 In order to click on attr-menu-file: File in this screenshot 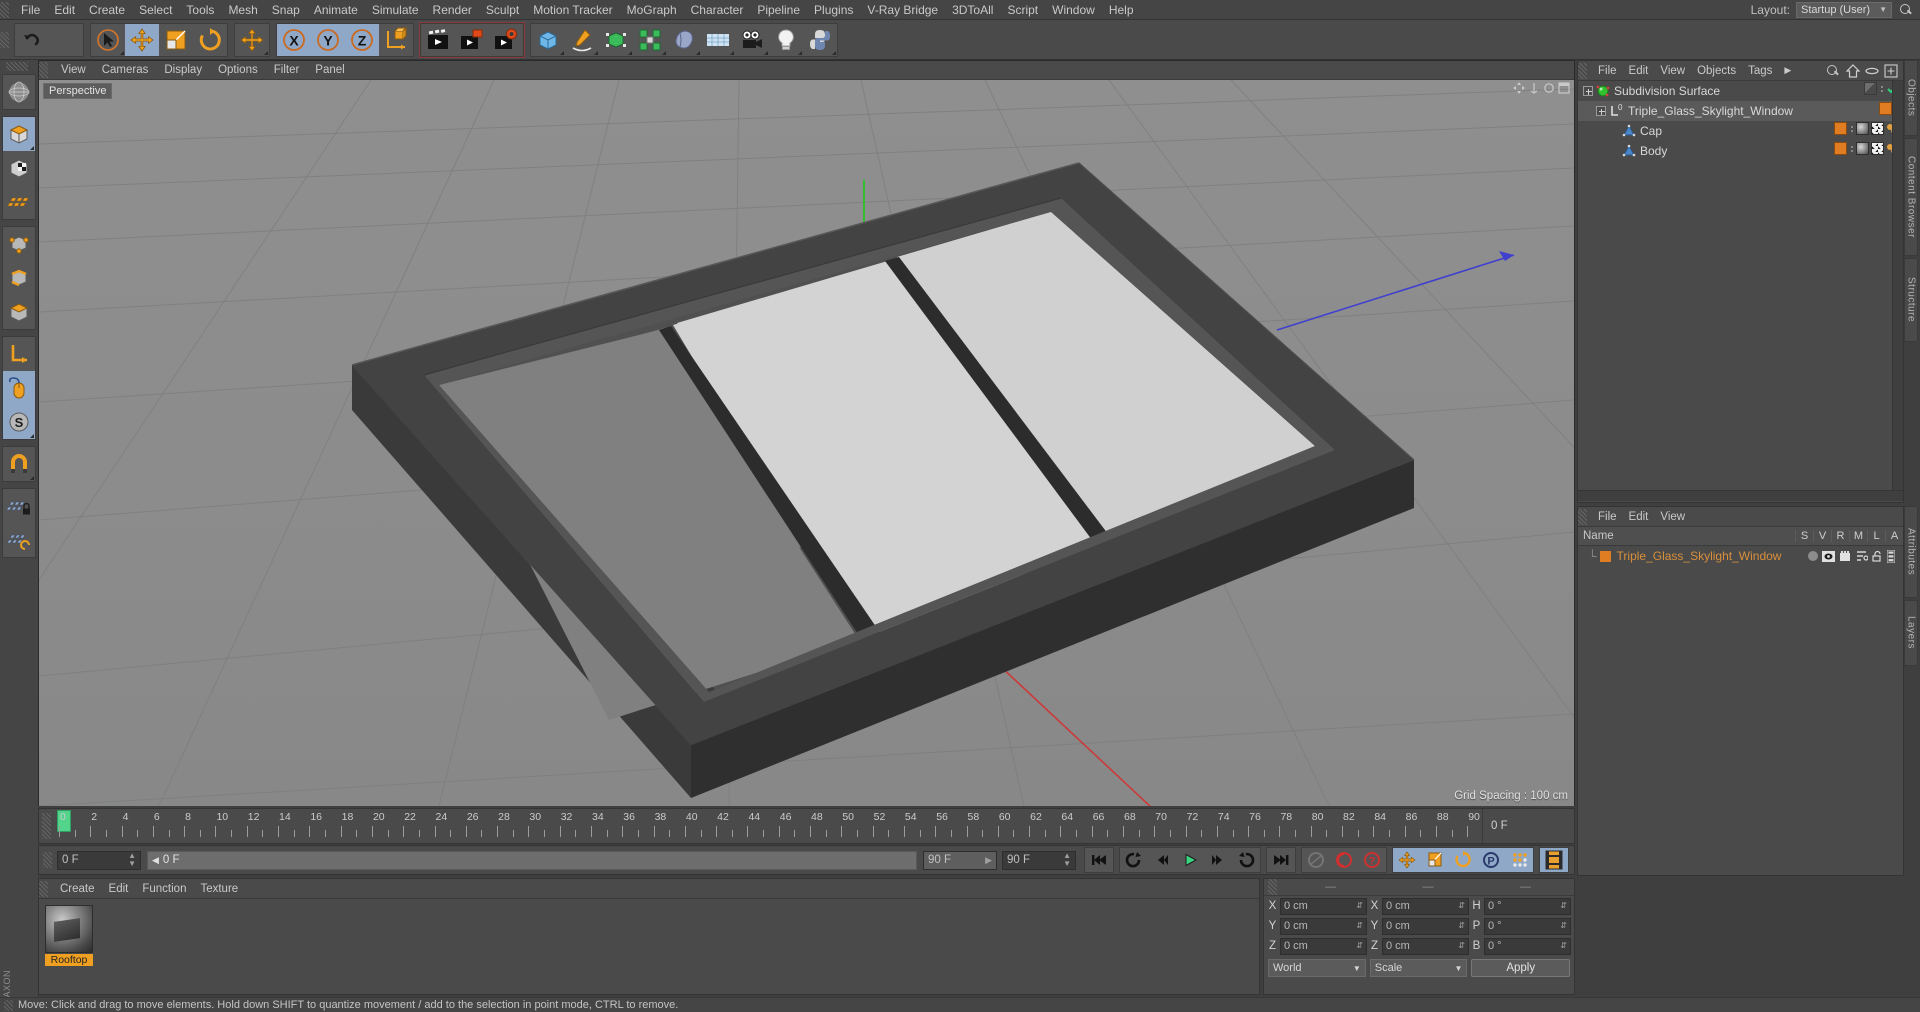, I will do `click(1607, 517)`.